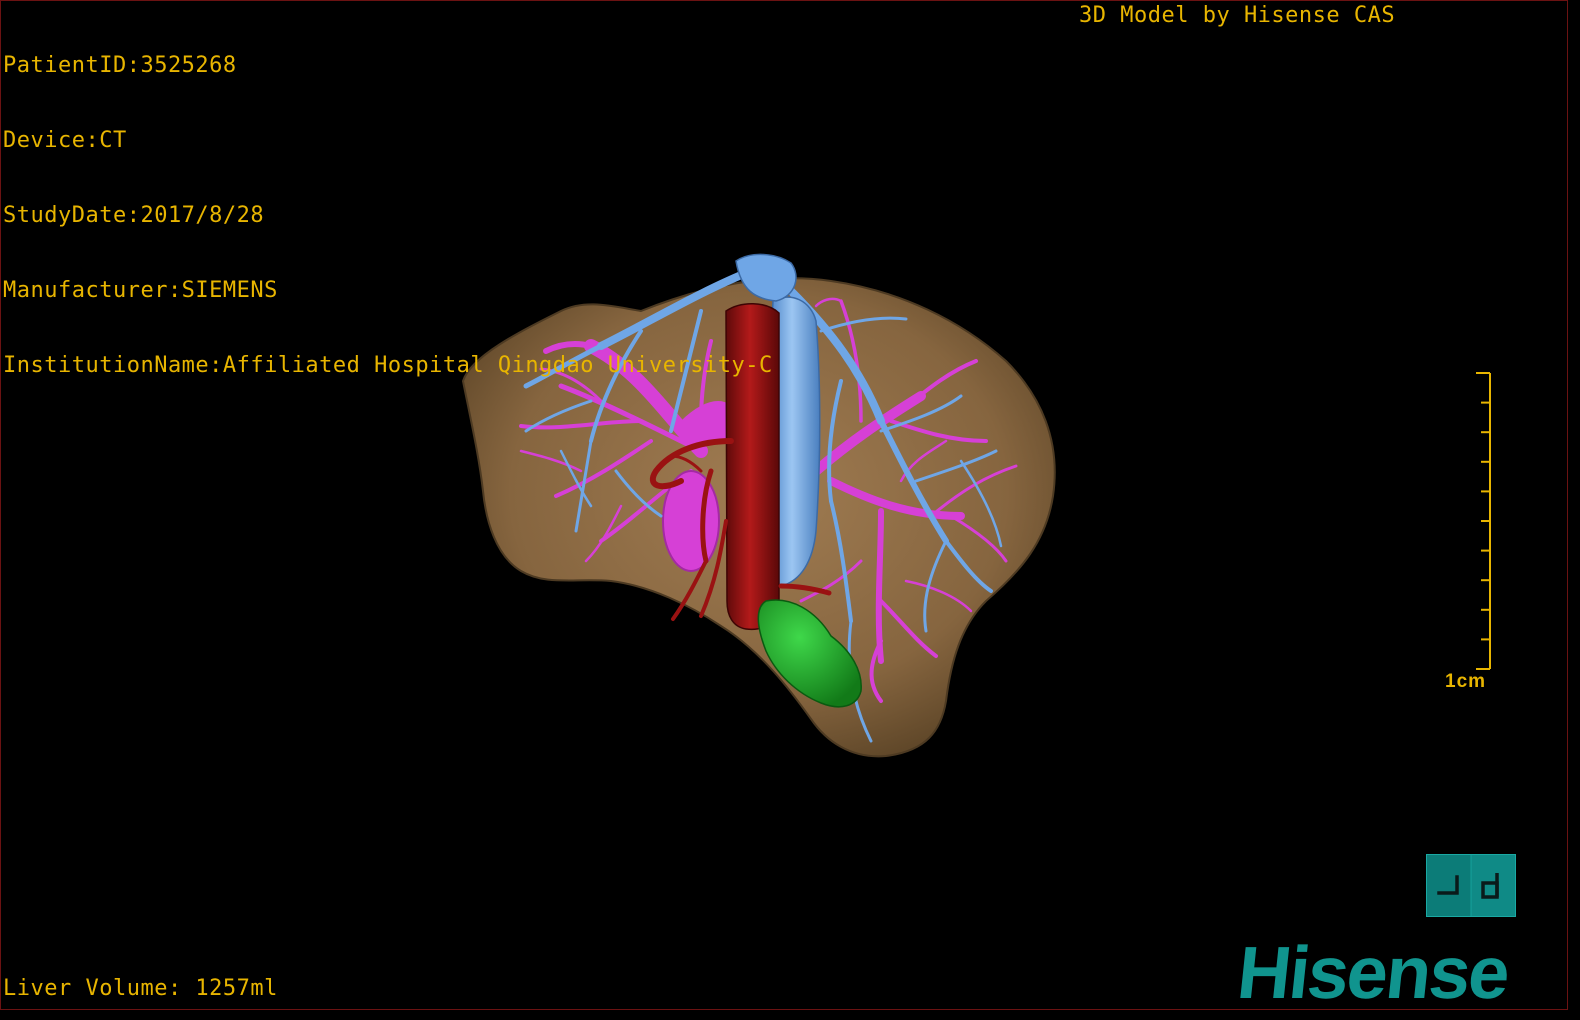 The width and height of the screenshot is (1580, 1020). Describe the element at coordinates (1373, 972) in the screenshot. I see `hisense-logo: Hisense` at that location.